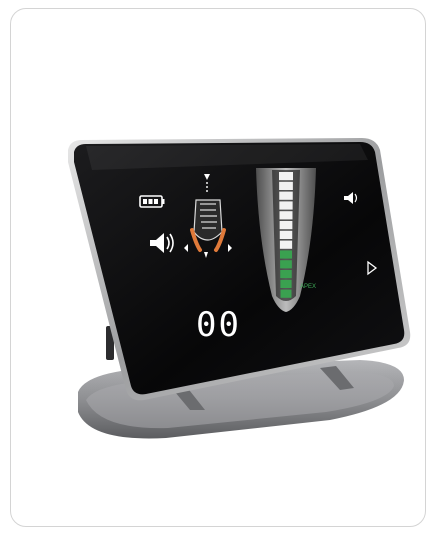  I want to click on length-readout: 00, so click(218, 325).